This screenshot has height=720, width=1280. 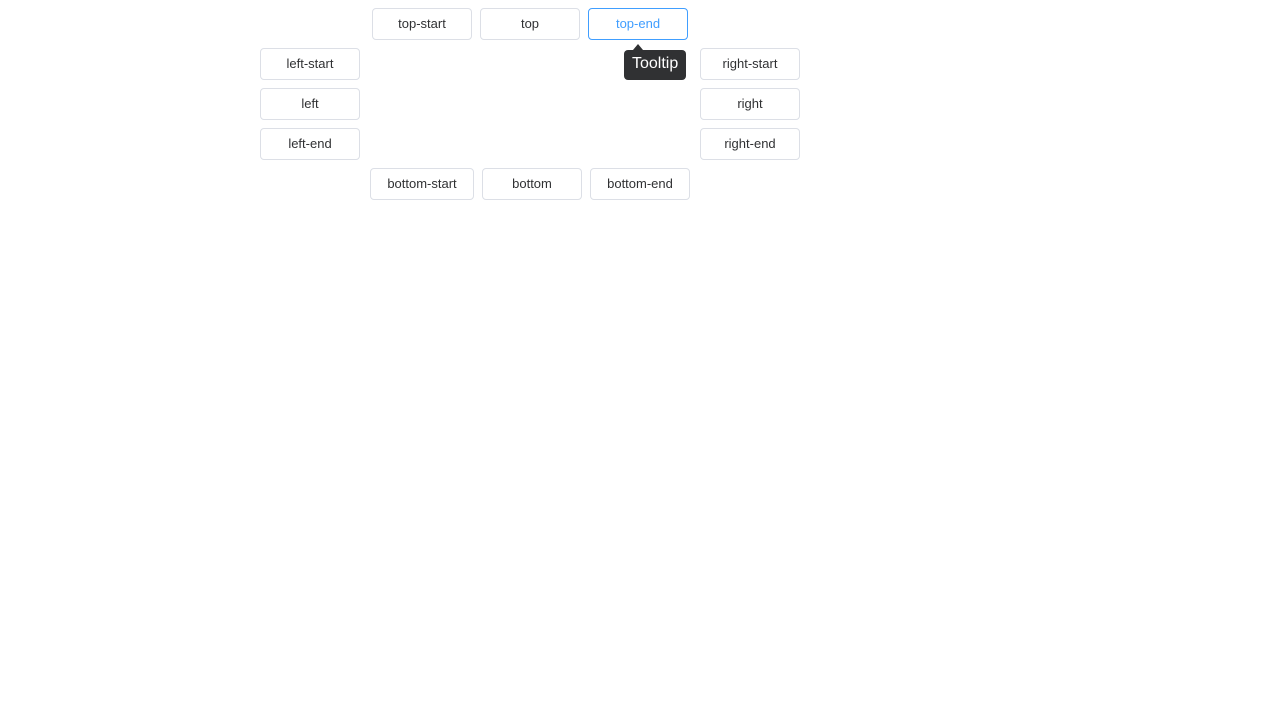 What do you see at coordinates (310, 64) in the screenshot?
I see `left-start-button: left-start` at bounding box center [310, 64].